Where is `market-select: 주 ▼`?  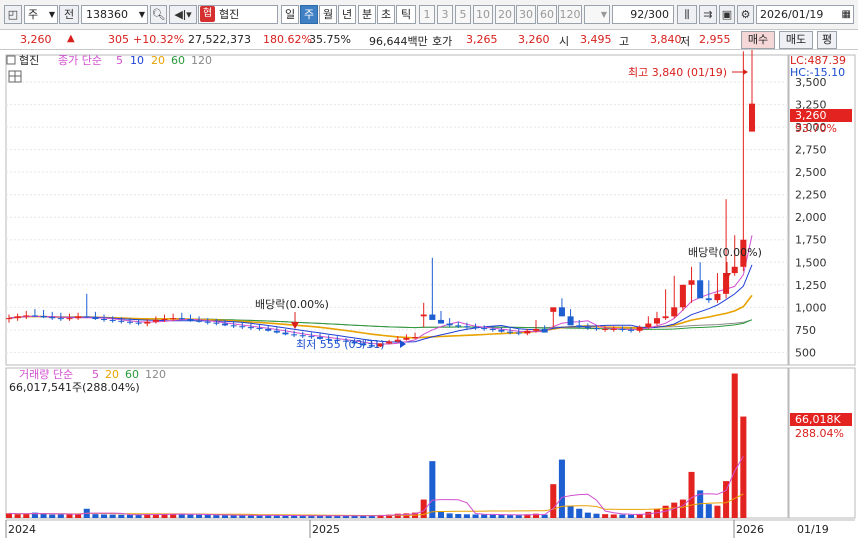 market-select: 주 ▼ is located at coordinates (41, 14).